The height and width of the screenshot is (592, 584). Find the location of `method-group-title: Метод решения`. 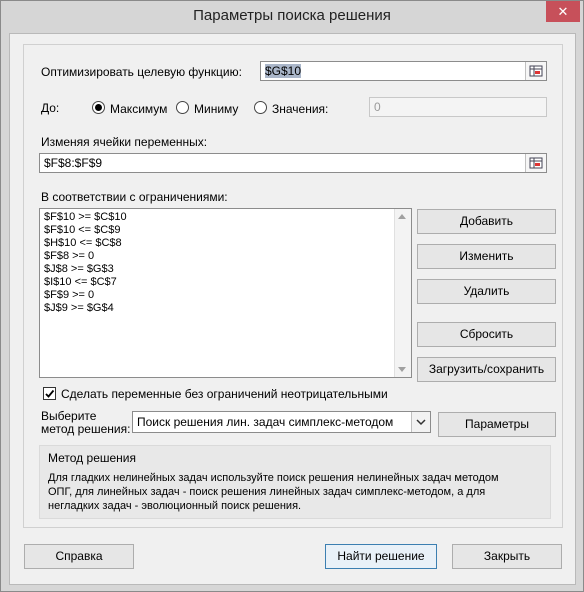

method-group-title: Метод решения is located at coordinates (92, 458).